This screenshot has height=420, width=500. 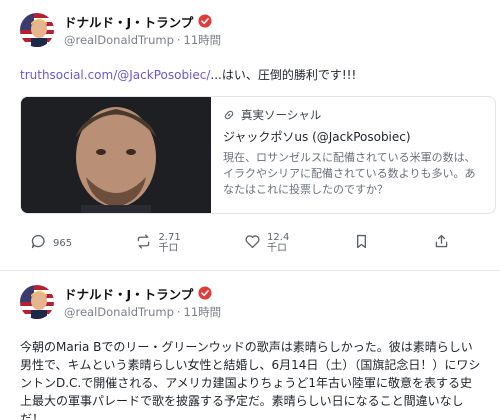 I want to click on bookmark-button, so click(x=361, y=243).